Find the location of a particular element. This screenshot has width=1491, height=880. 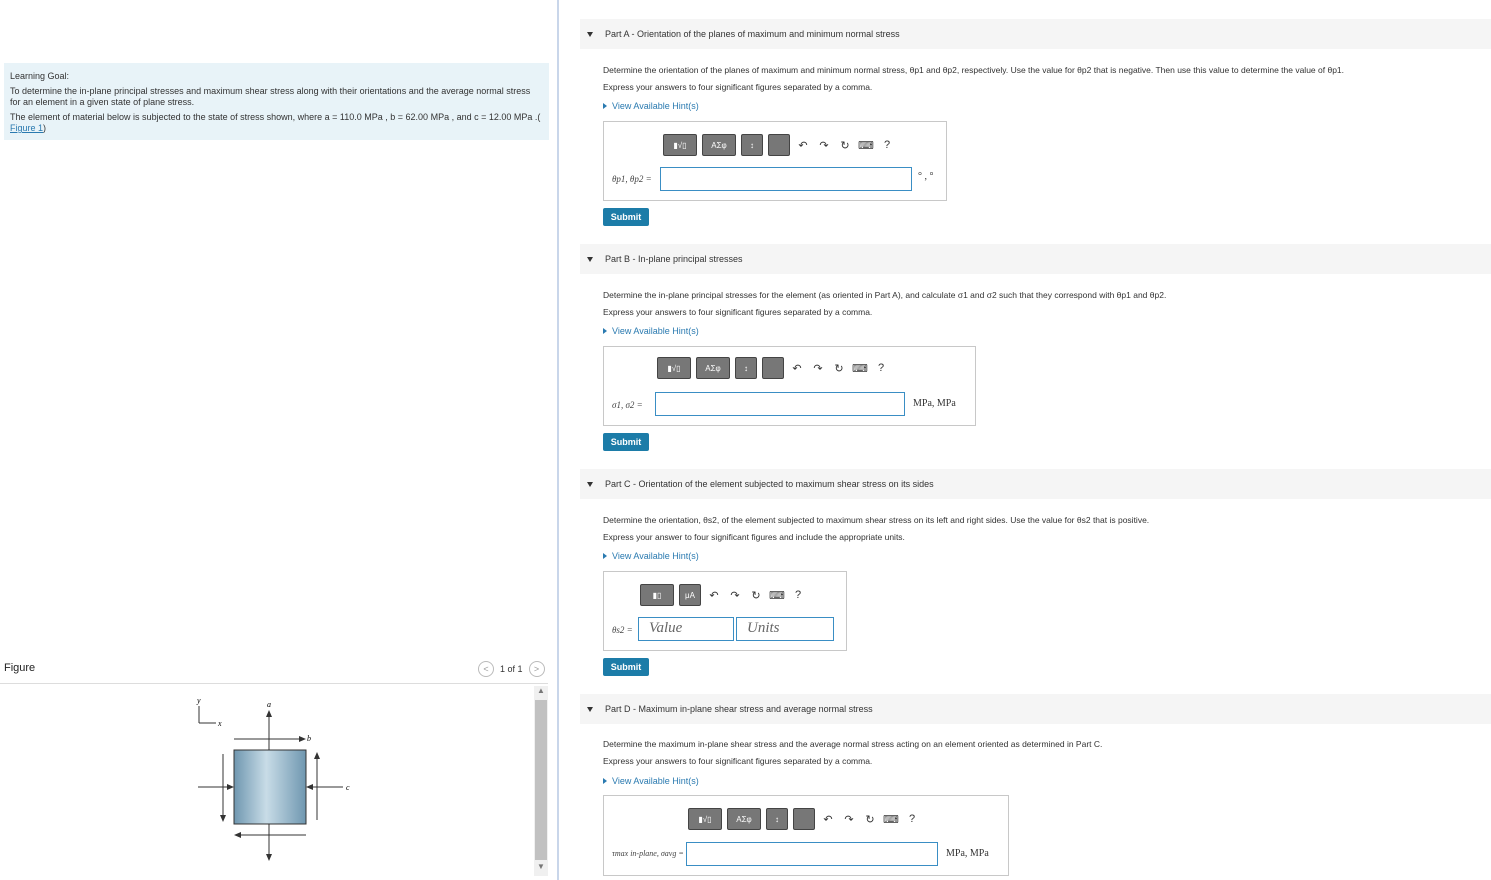

figure-link: Figure 1 is located at coordinates (26, 128).